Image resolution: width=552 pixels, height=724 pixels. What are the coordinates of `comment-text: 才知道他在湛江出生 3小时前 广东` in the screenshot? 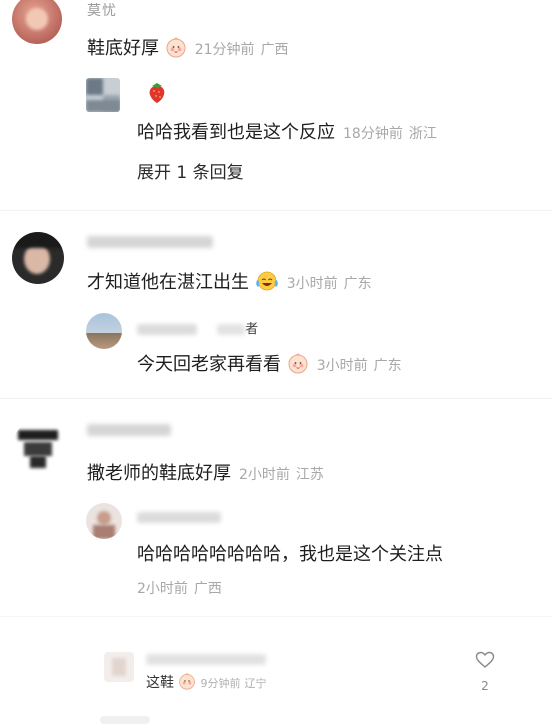 It's located at (229, 282).